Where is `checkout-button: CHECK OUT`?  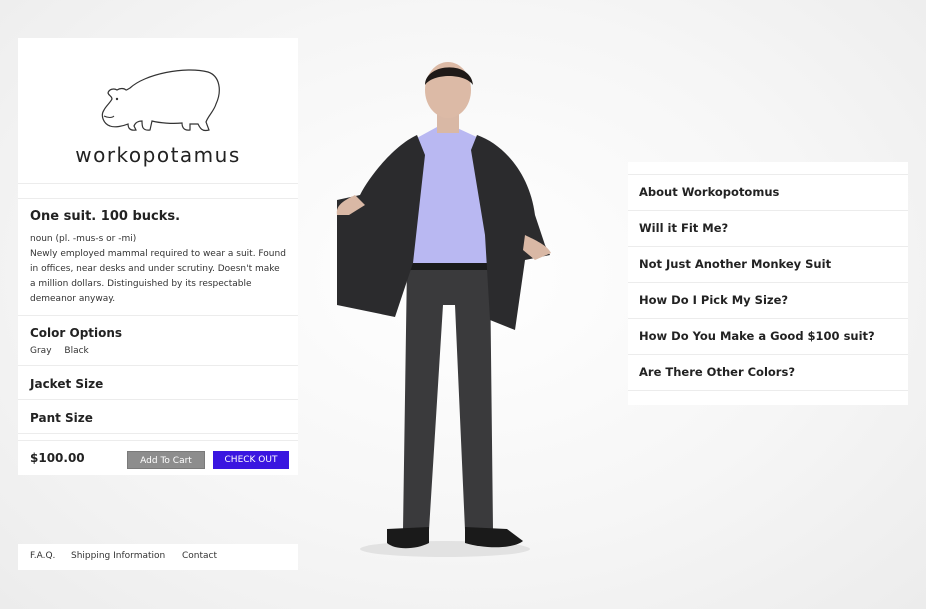
checkout-button: CHECK OUT is located at coordinates (251, 460).